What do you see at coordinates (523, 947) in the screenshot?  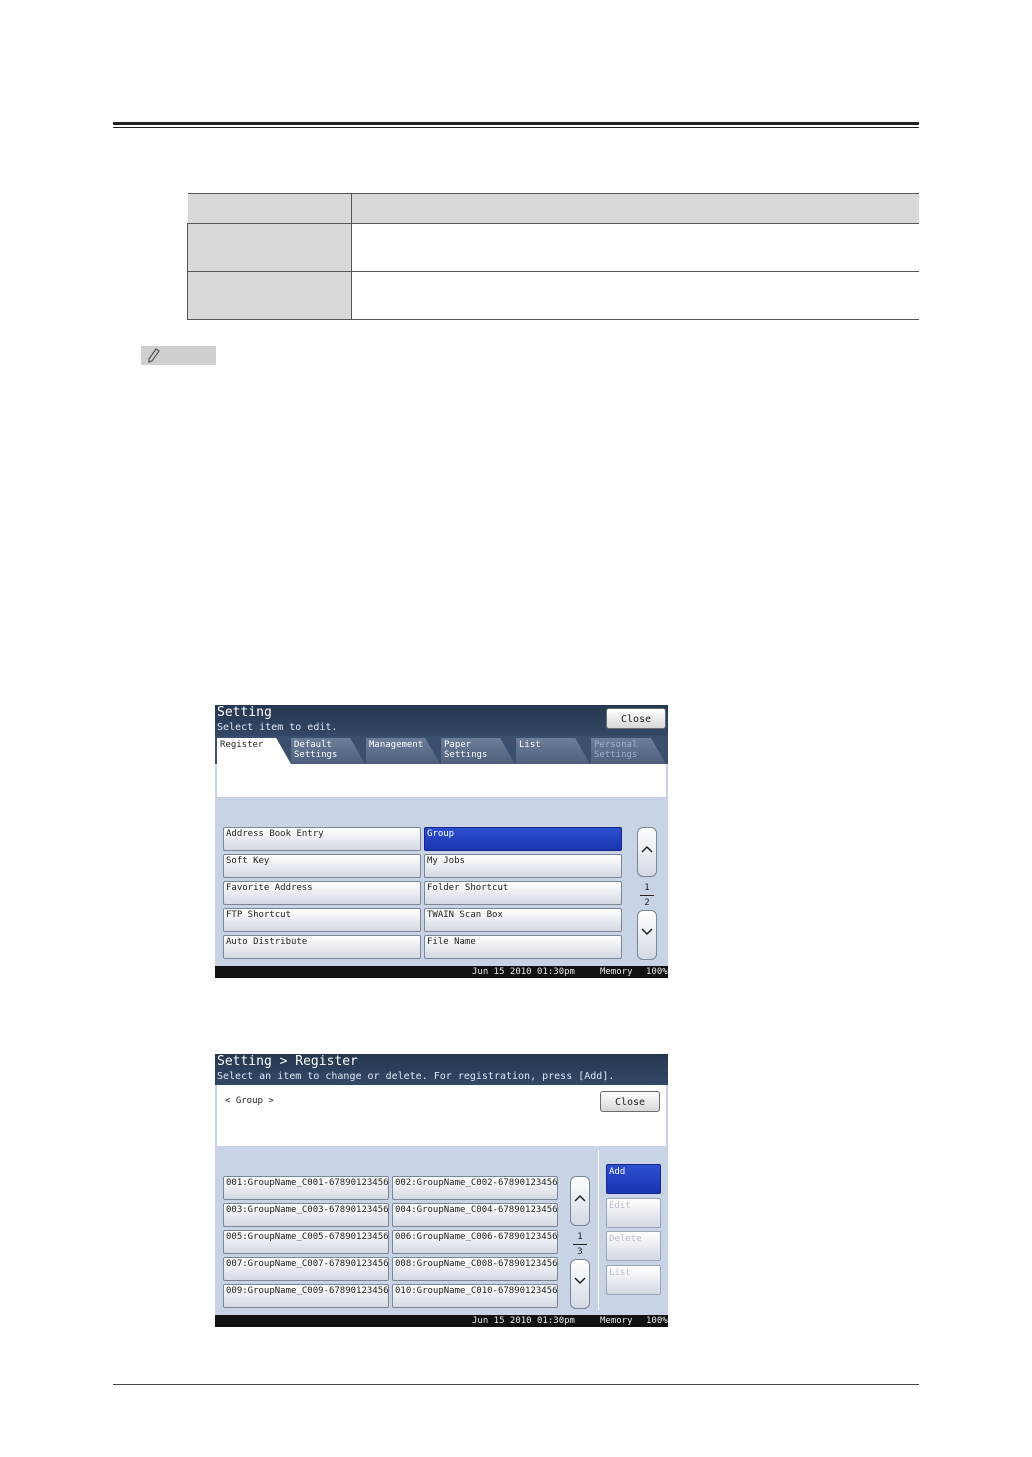 I see `item-file-name: File Name` at bounding box center [523, 947].